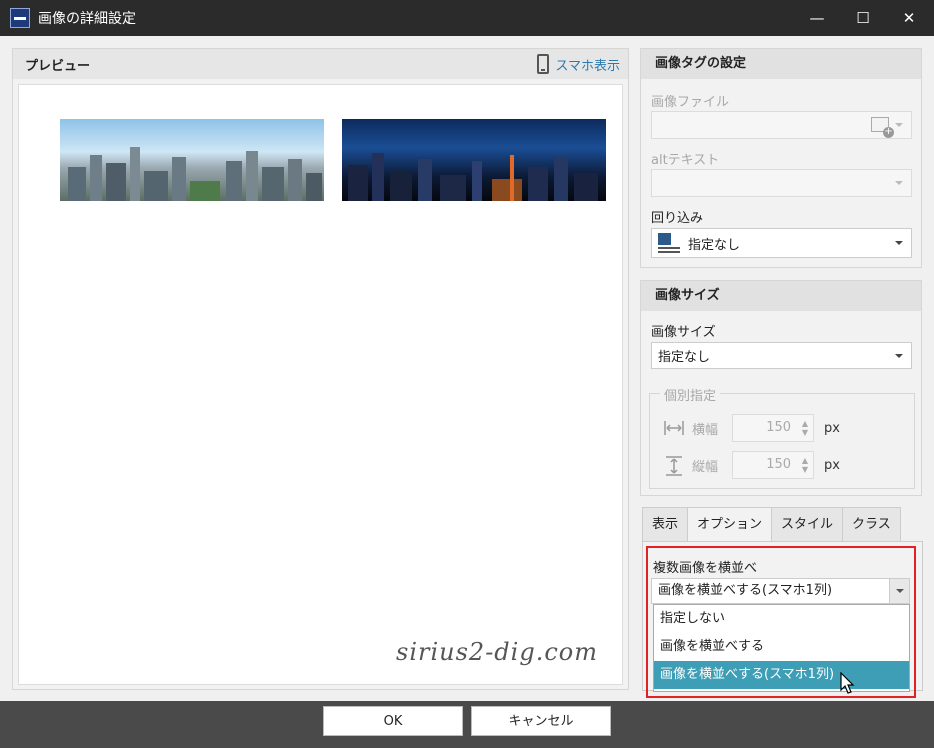  Describe the element at coordinates (674, 428) in the screenshot. I see `width-icon` at that location.